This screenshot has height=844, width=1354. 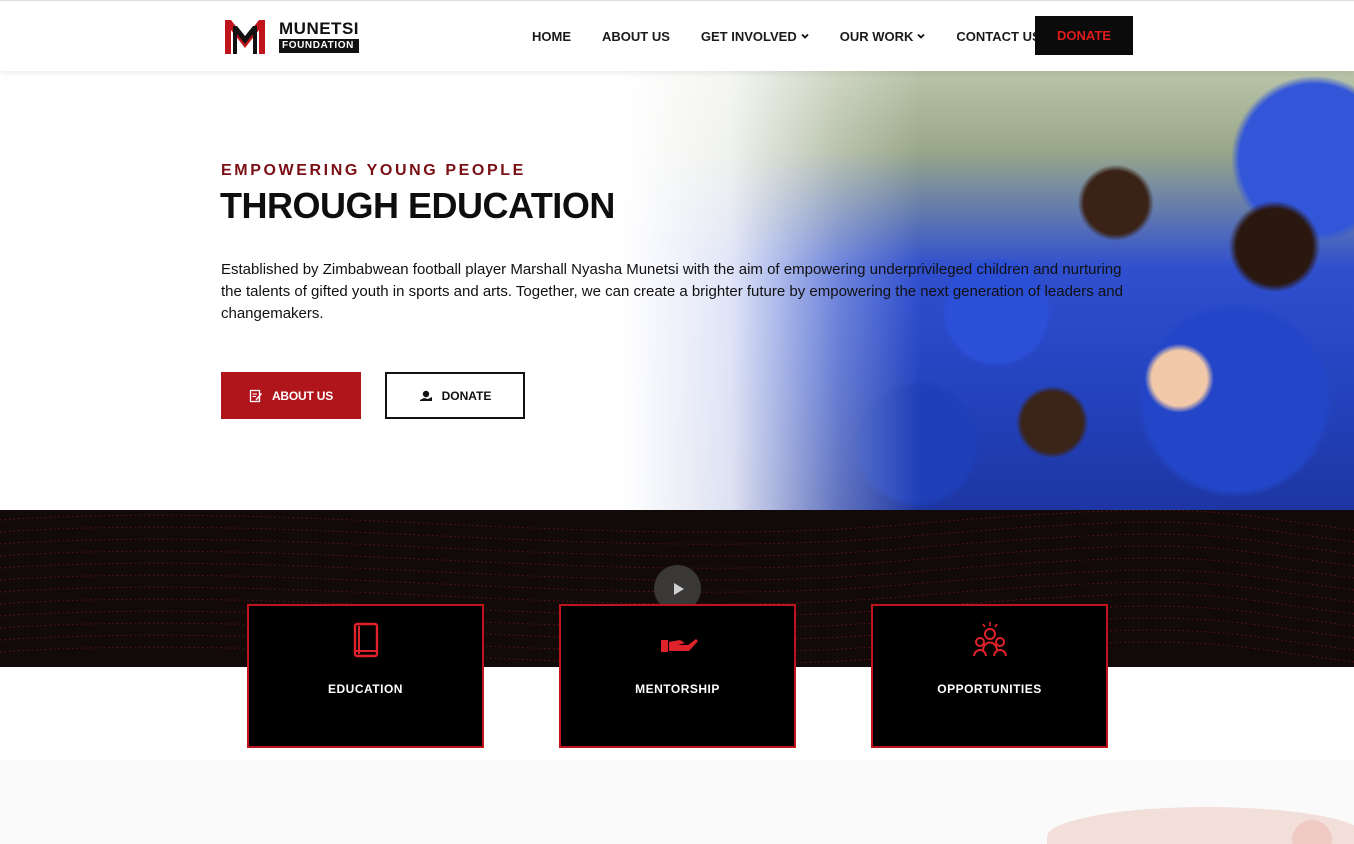 I want to click on about-us-button: ABOUT US, so click(x=291, y=395).